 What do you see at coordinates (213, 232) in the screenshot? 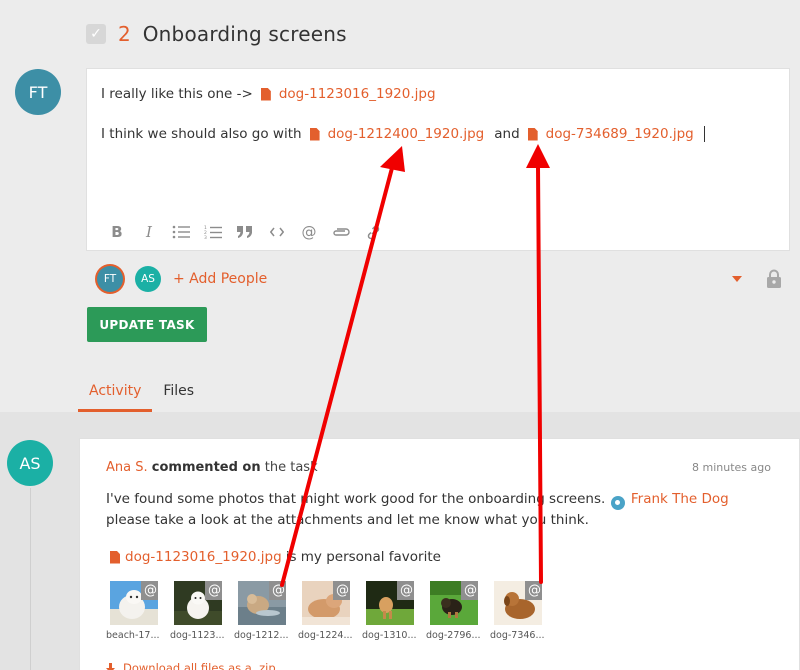
I see `numbered-list-icon: 123` at bounding box center [213, 232].